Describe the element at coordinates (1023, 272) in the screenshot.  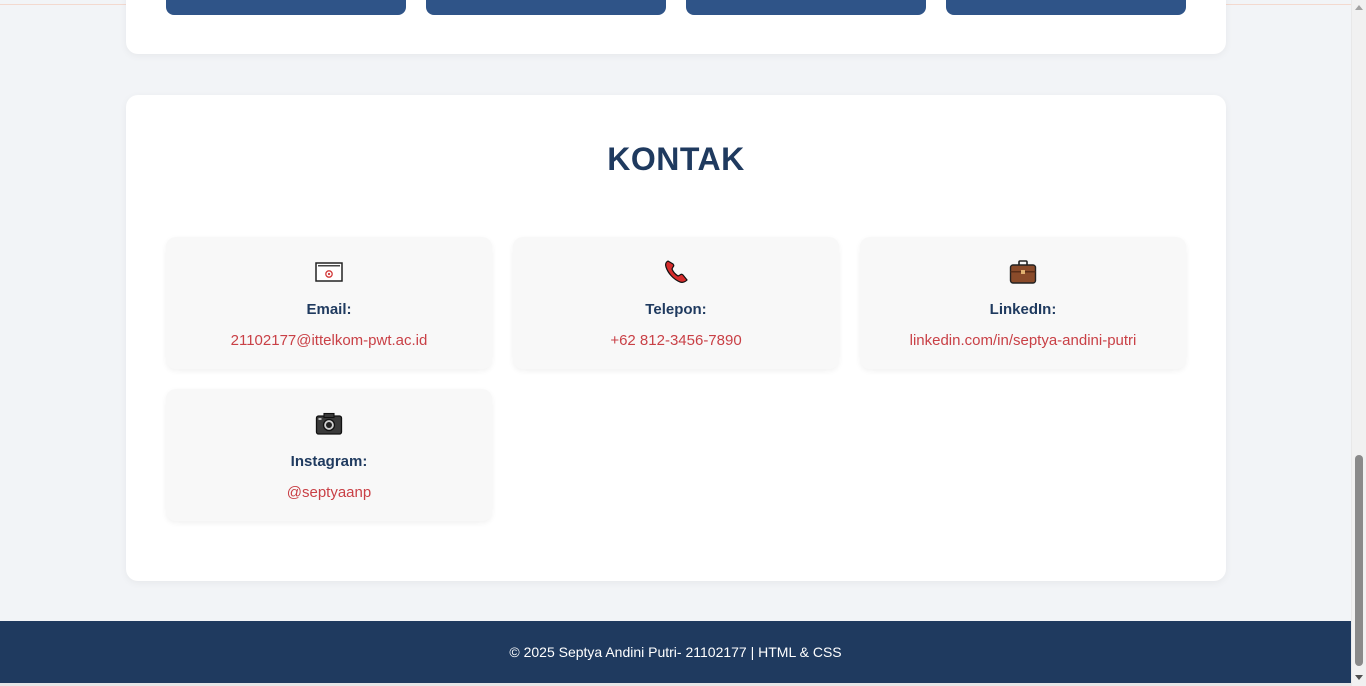
I see `briefcase-icon` at that location.